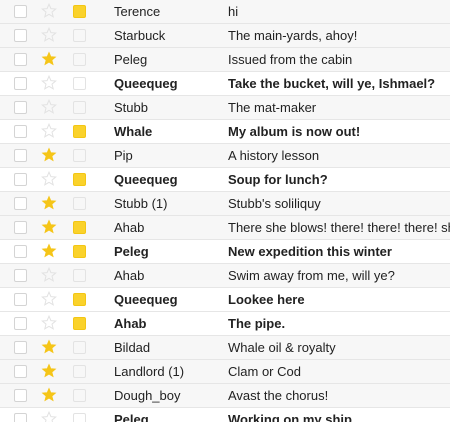 This screenshot has width=450, height=422. I want to click on sender-name: Stubb, so click(131, 107).